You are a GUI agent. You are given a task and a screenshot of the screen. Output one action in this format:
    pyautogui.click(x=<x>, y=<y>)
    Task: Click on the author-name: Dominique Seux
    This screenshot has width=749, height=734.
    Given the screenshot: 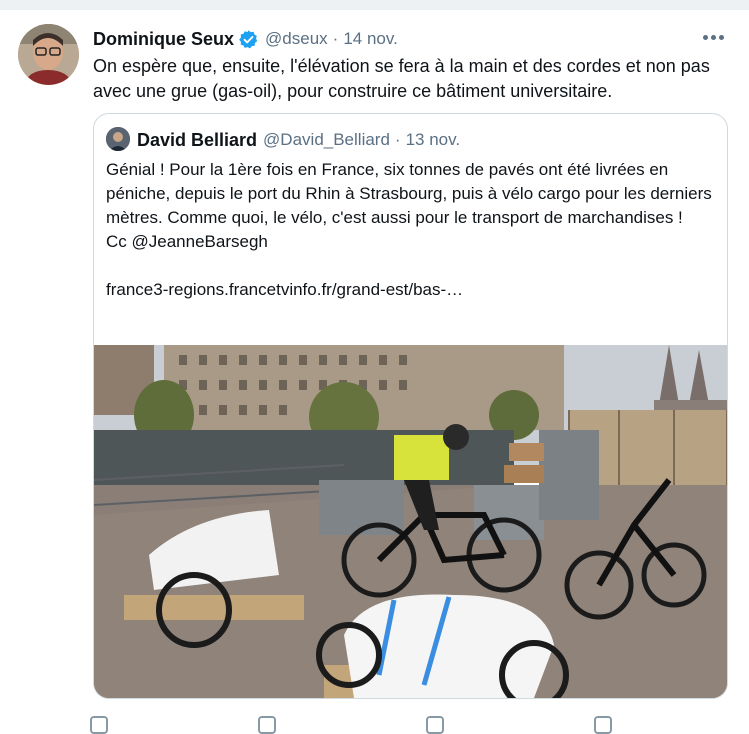 What is the action you would take?
    pyautogui.click(x=163, y=39)
    